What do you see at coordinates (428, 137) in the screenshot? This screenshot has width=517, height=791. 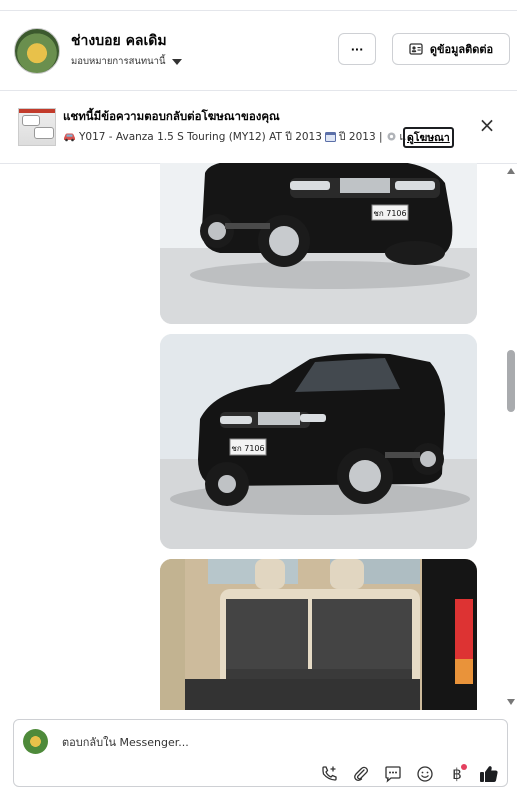 I see `view-ad-link: ดูโฆษณา` at bounding box center [428, 137].